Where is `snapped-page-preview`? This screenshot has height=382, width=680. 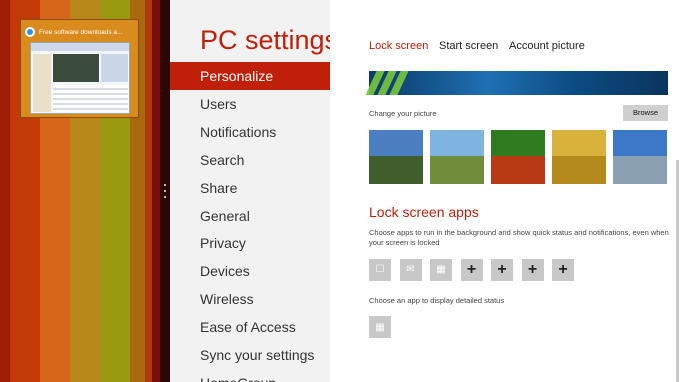 snapped-page-preview is located at coordinates (80, 78).